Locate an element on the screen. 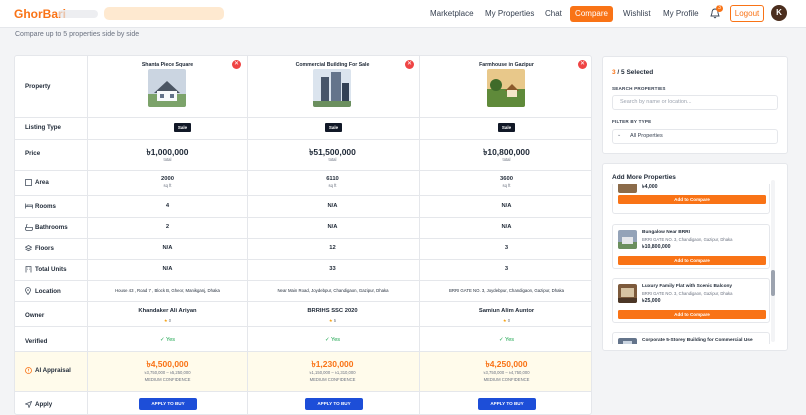 The image size is (806, 415). listing-badge-3: Sale is located at coordinates (506, 127).